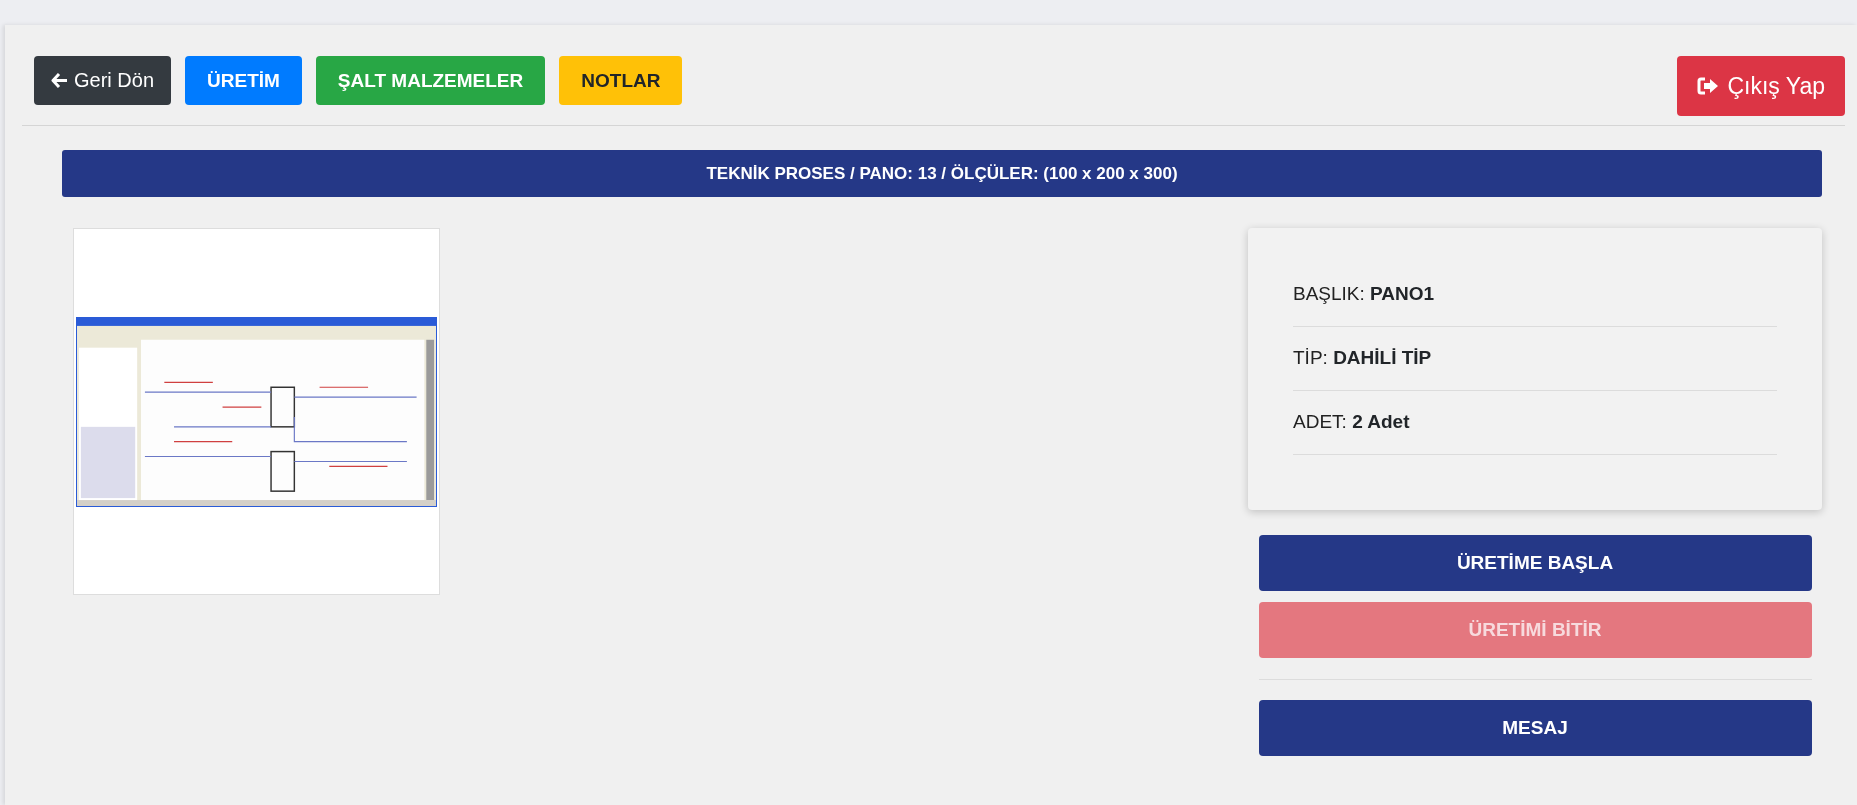 The height and width of the screenshot is (805, 1857). I want to click on action-button: ÜRETİME BAŞLA, so click(1535, 563).